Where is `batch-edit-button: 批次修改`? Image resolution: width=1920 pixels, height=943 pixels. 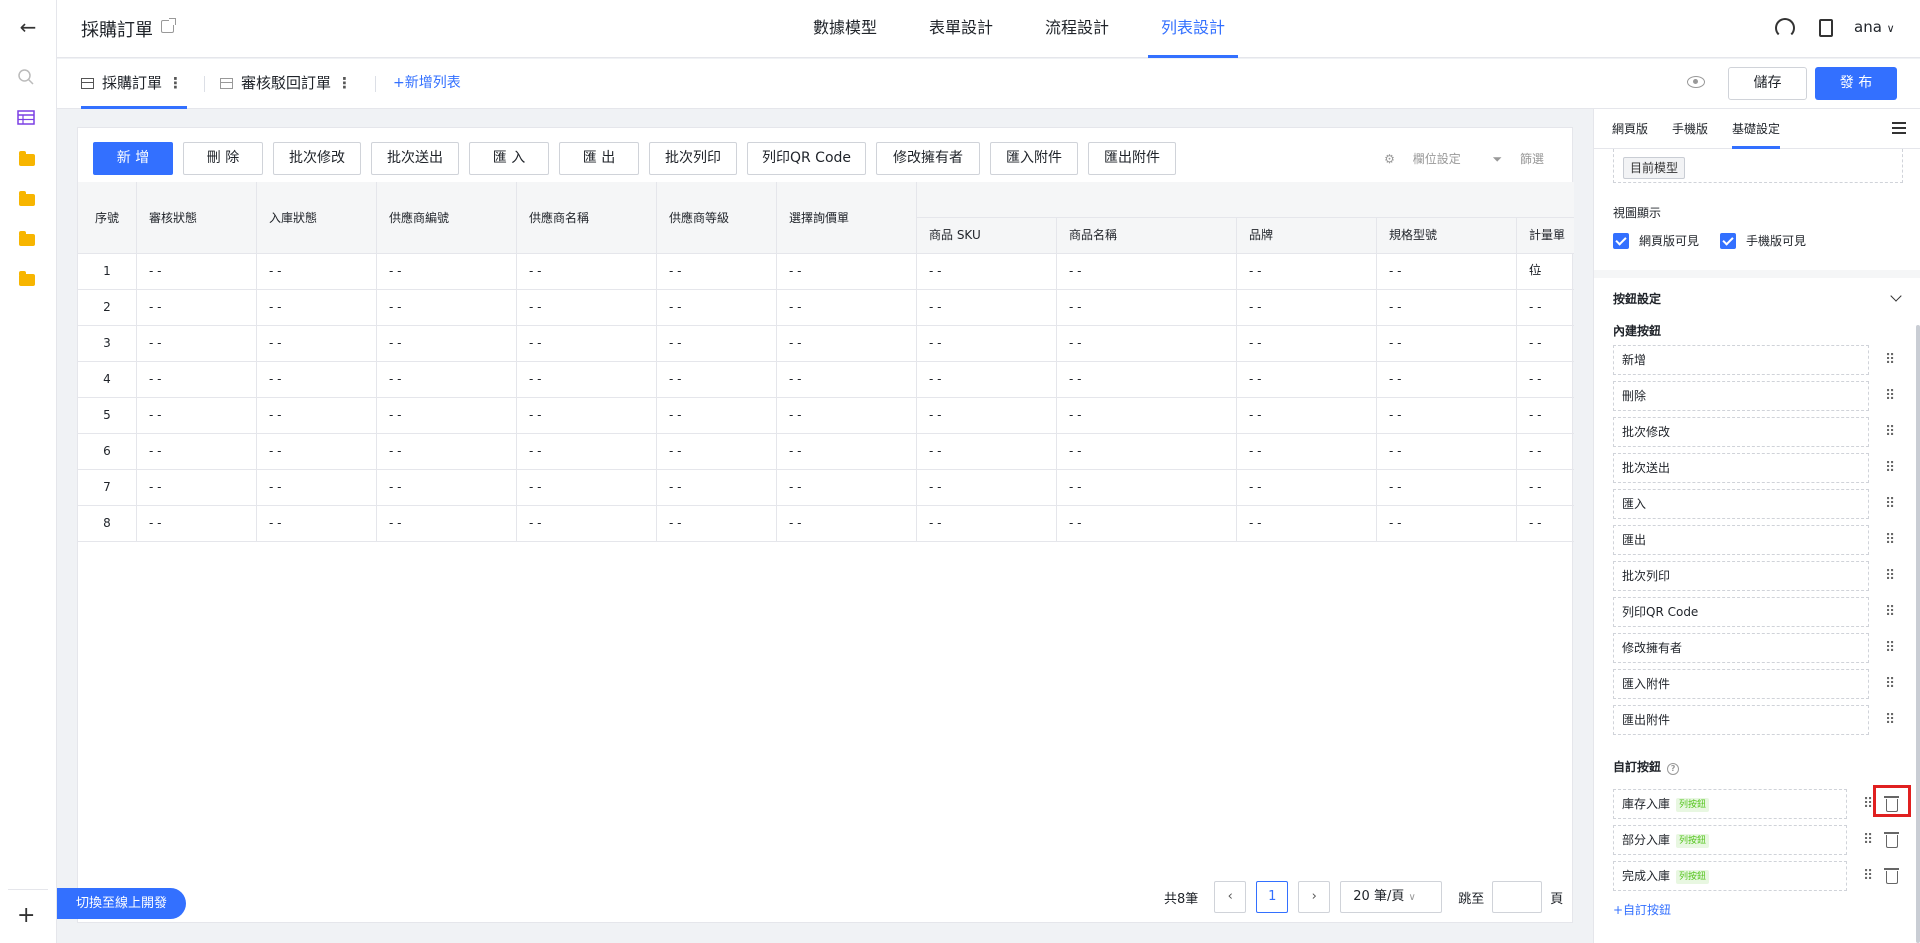 batch-edit-button: 批次修改 is located at coordinates (317, 158).